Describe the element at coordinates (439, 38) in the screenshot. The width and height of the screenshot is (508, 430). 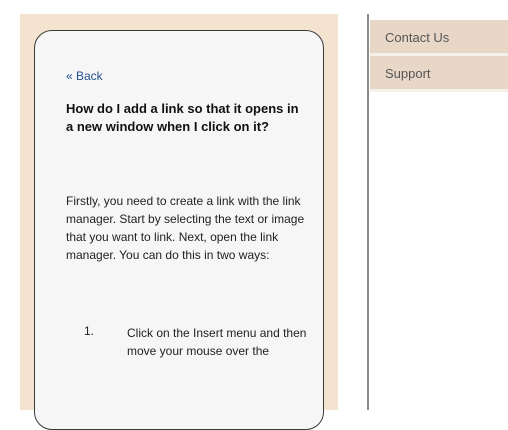
I see `menu-item-contact-us: Contact Us` at that location.